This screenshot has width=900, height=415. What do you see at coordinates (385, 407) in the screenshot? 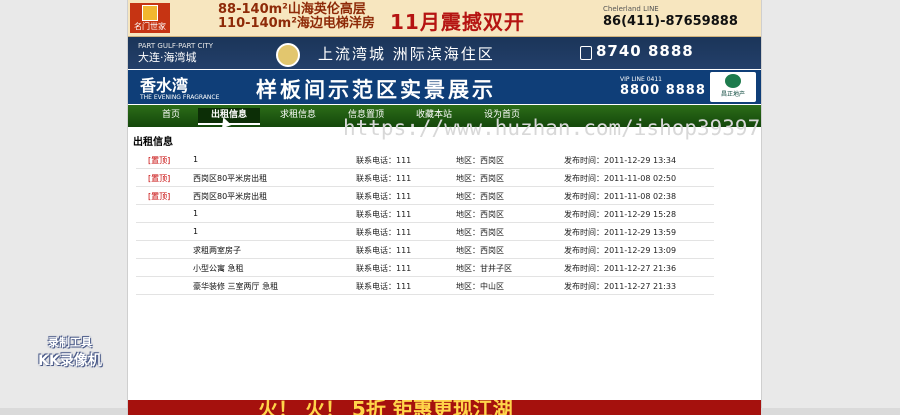
I see `bottom-banner-text: 火！ 火！ 5折 钜惠更现江湖` at bounding box center [385, 407].